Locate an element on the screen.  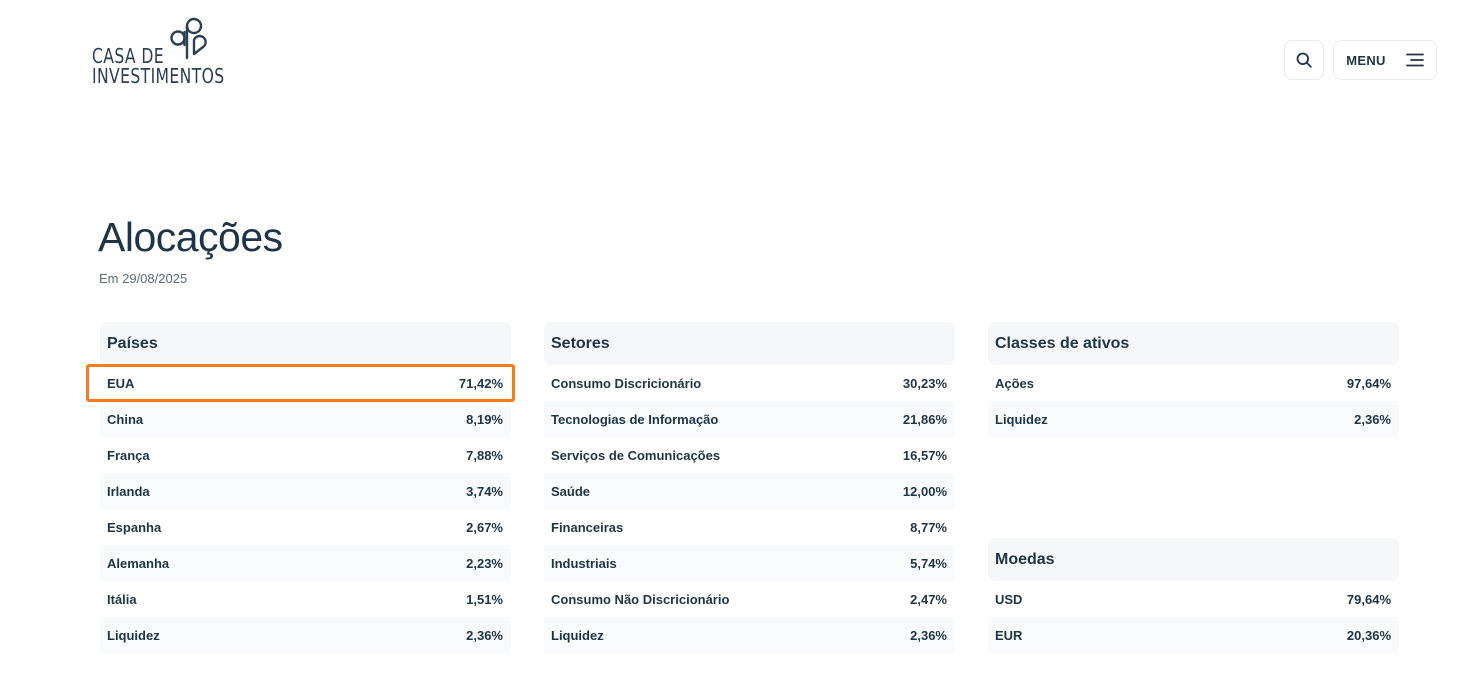
brand-logo: CASA DE INVESTIMENTOS is located at coordinates (162, 52).